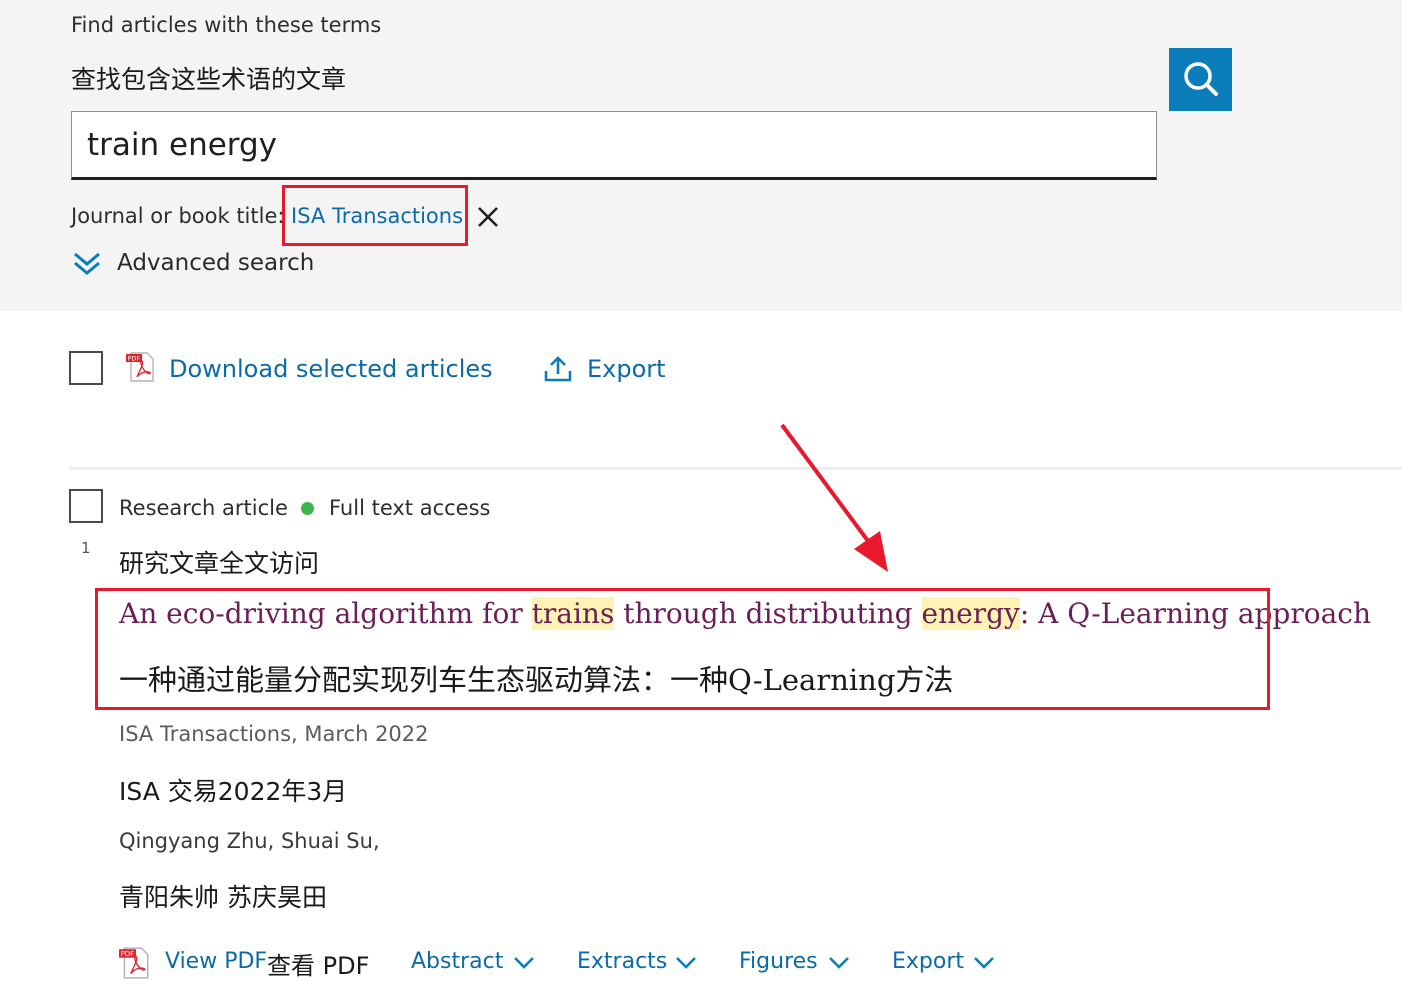  Describe the element at coordinates (86, 548) in the screenshot. I see `result-number: 1` at that location.